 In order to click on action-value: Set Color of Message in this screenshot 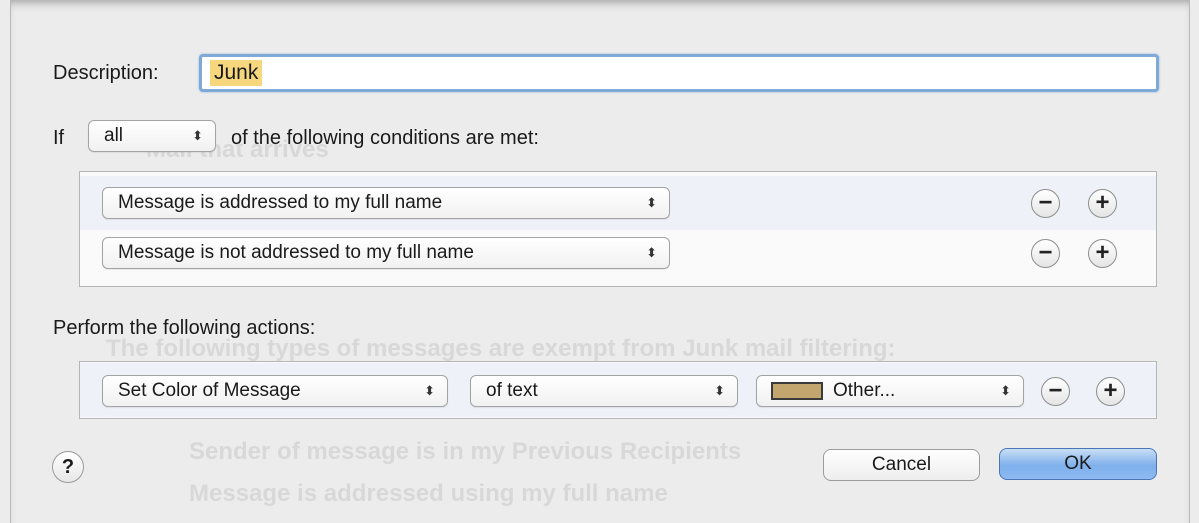, I will do `click(209, 390)`.